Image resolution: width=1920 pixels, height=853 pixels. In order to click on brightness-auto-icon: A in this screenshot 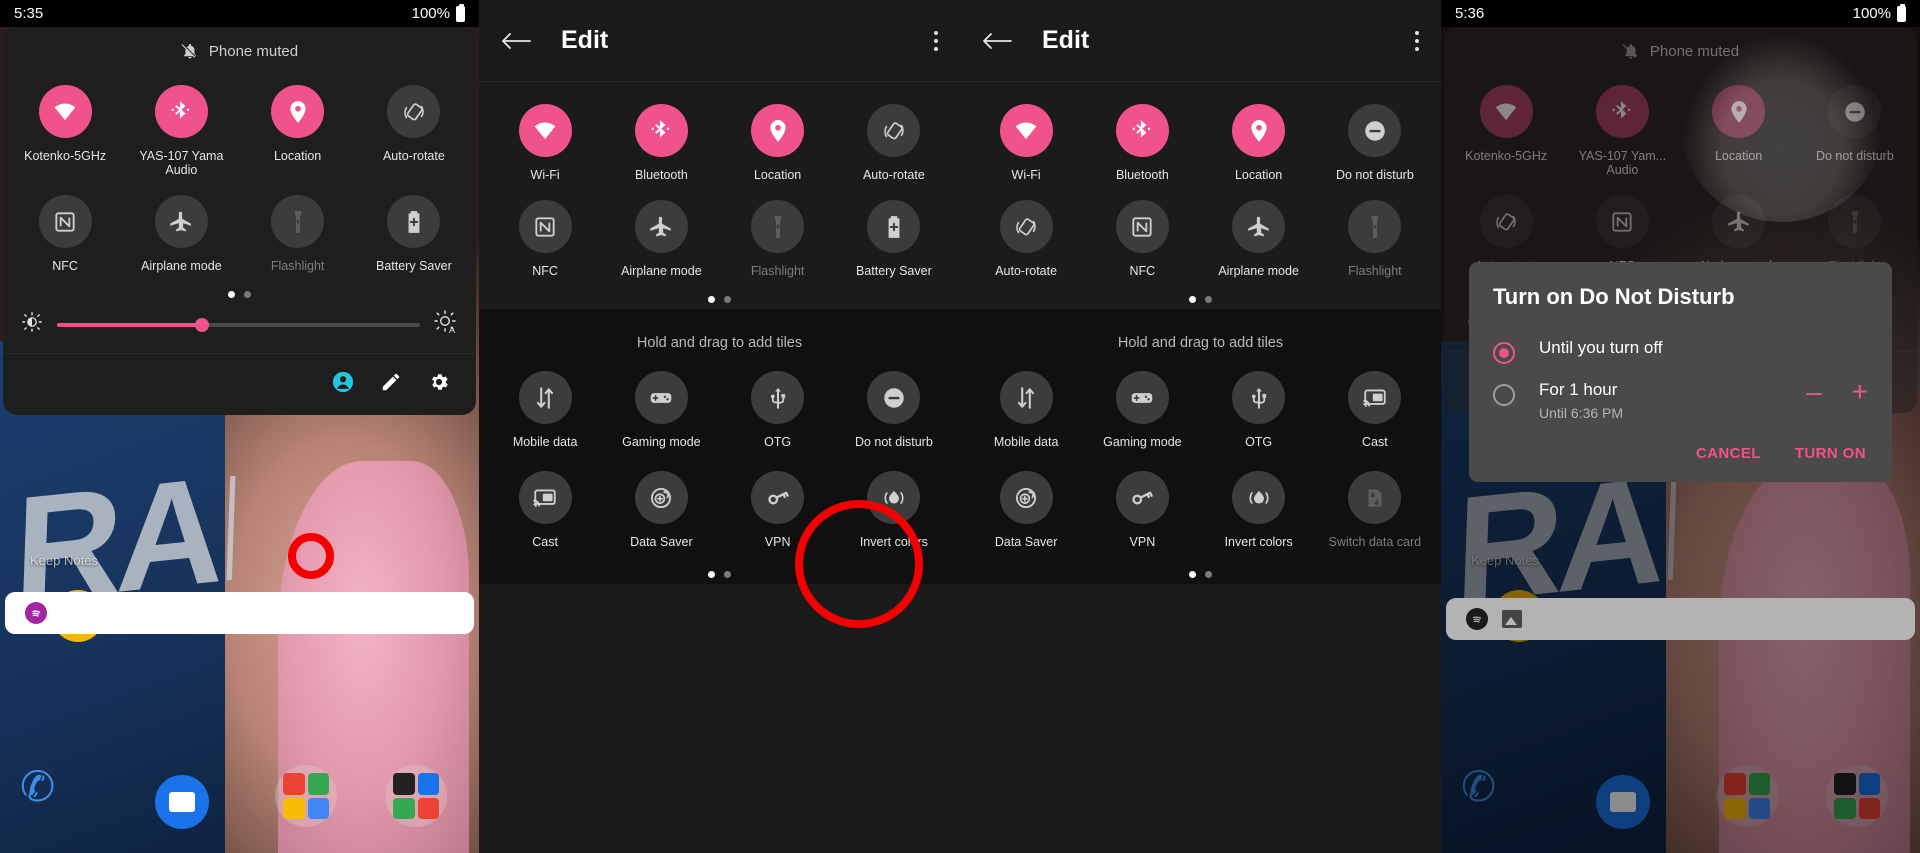, I will do `click(446, 324)`.